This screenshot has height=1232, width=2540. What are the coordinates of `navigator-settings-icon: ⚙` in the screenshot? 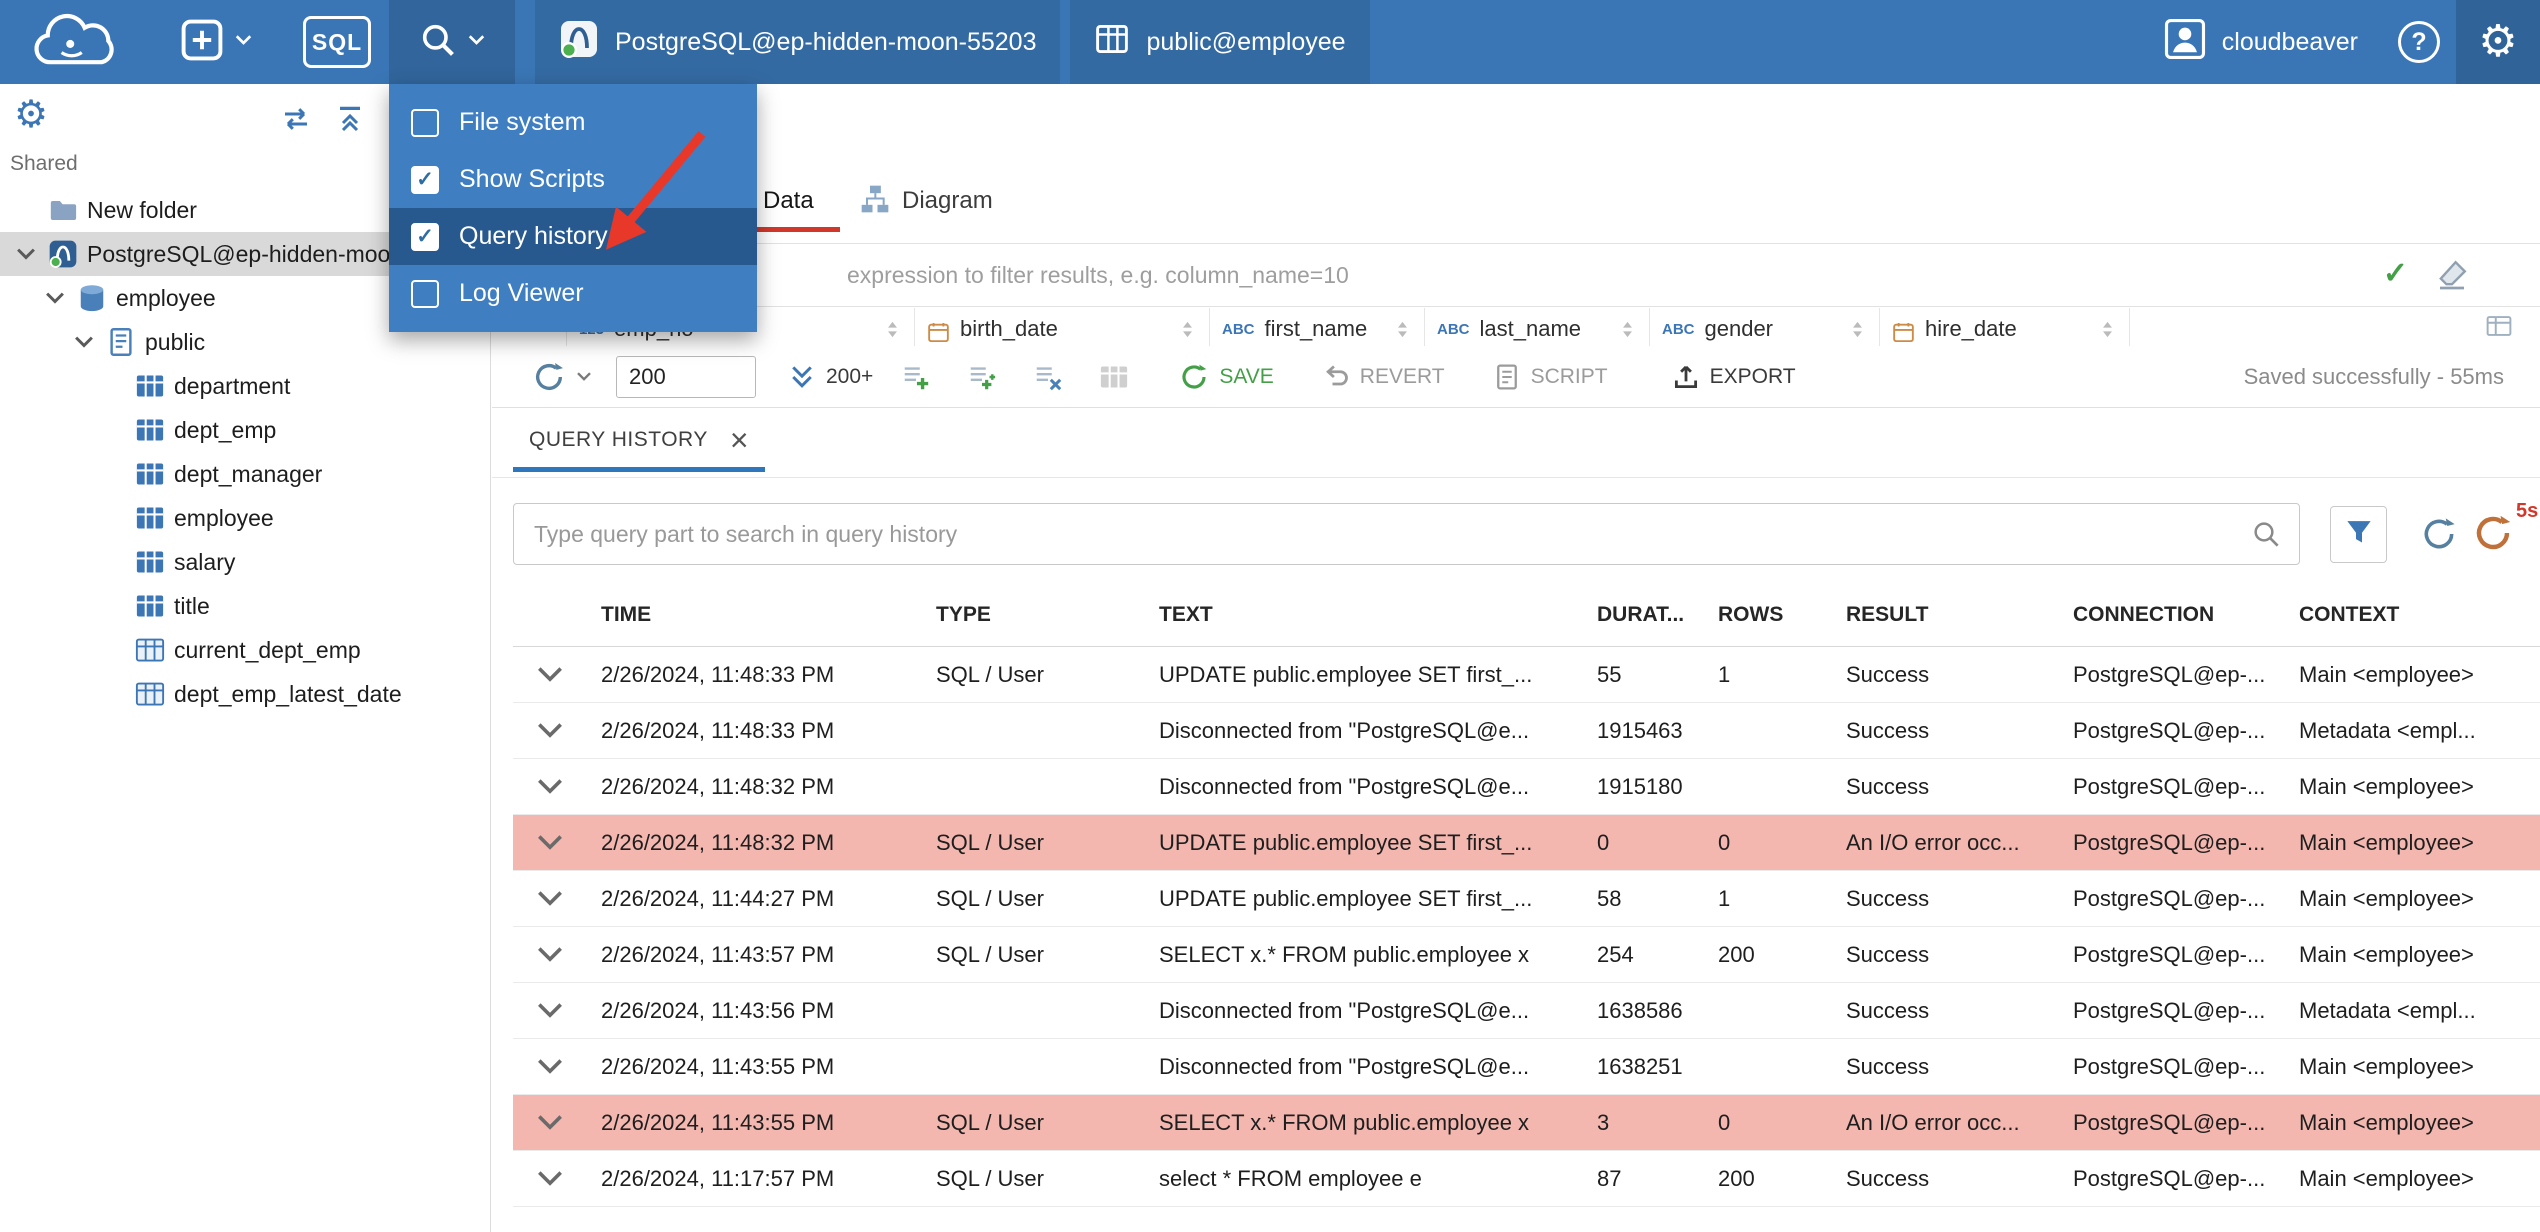 It's located at (31, 115).